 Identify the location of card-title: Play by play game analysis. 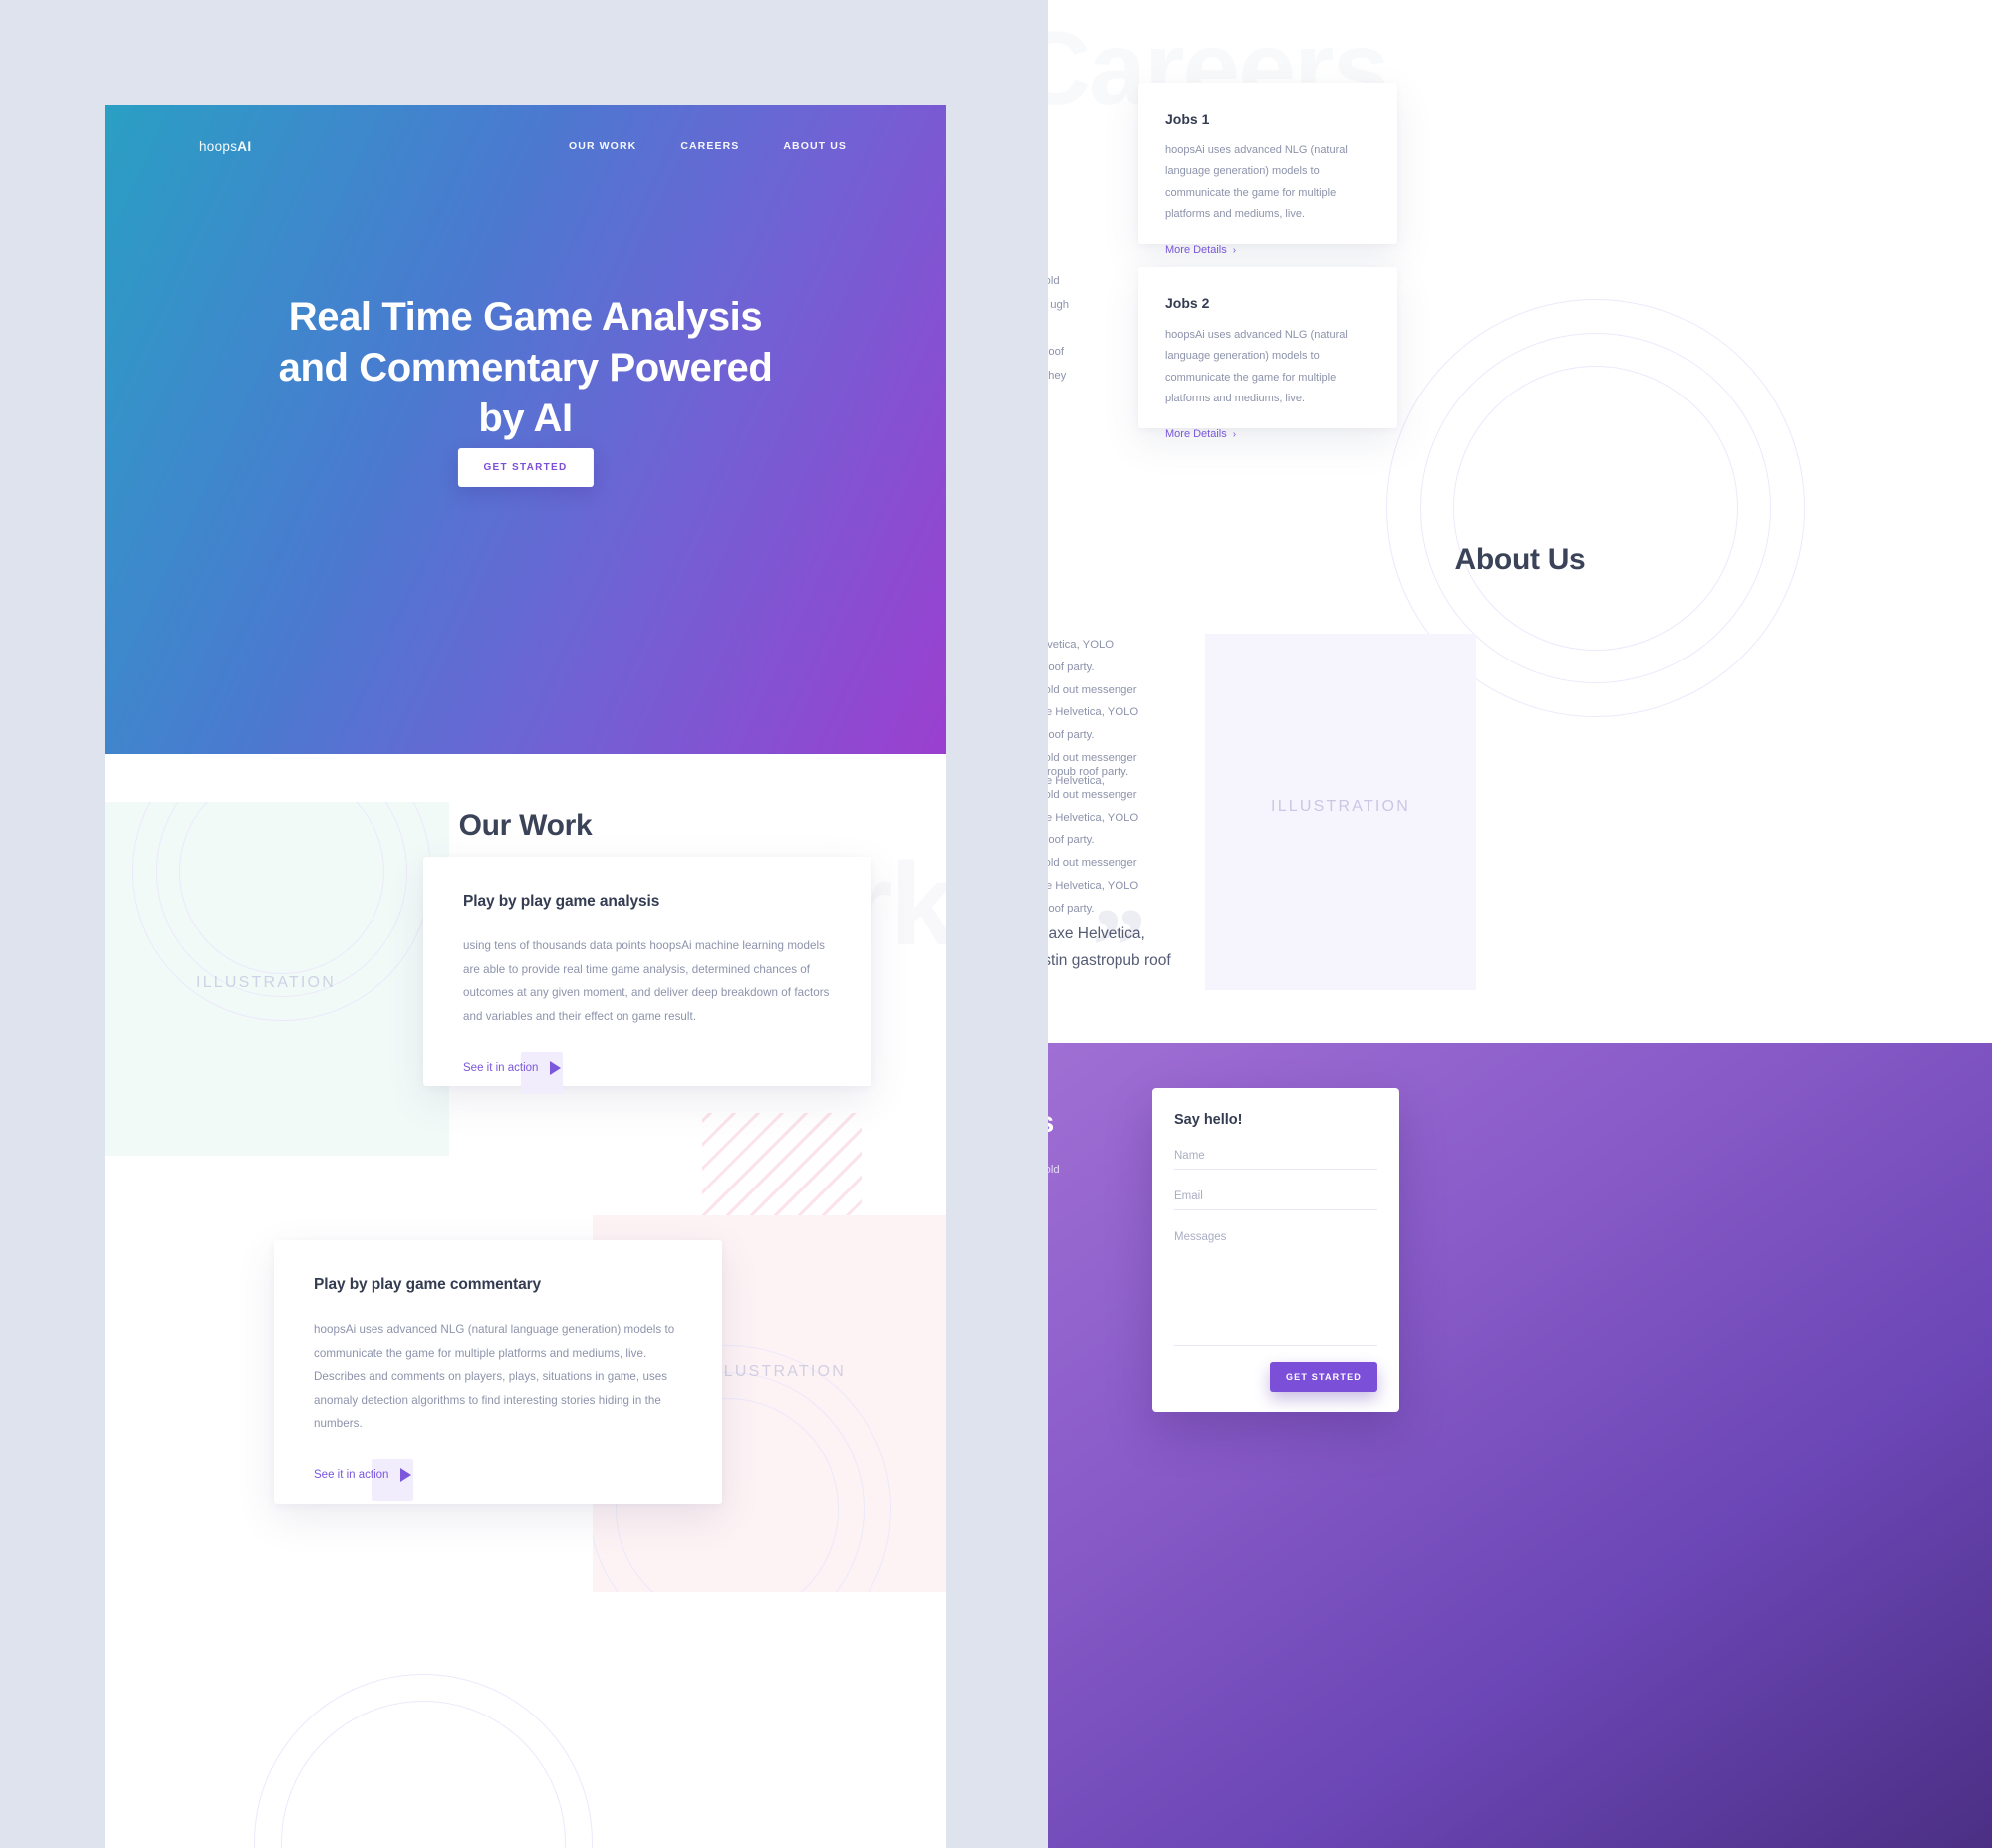
(561, 902).